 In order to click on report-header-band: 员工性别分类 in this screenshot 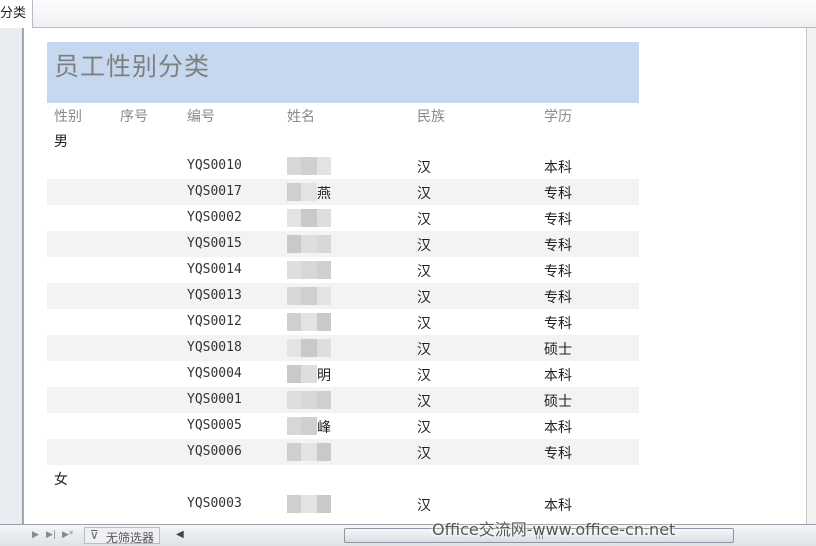, I will do `click(343, 72)`.